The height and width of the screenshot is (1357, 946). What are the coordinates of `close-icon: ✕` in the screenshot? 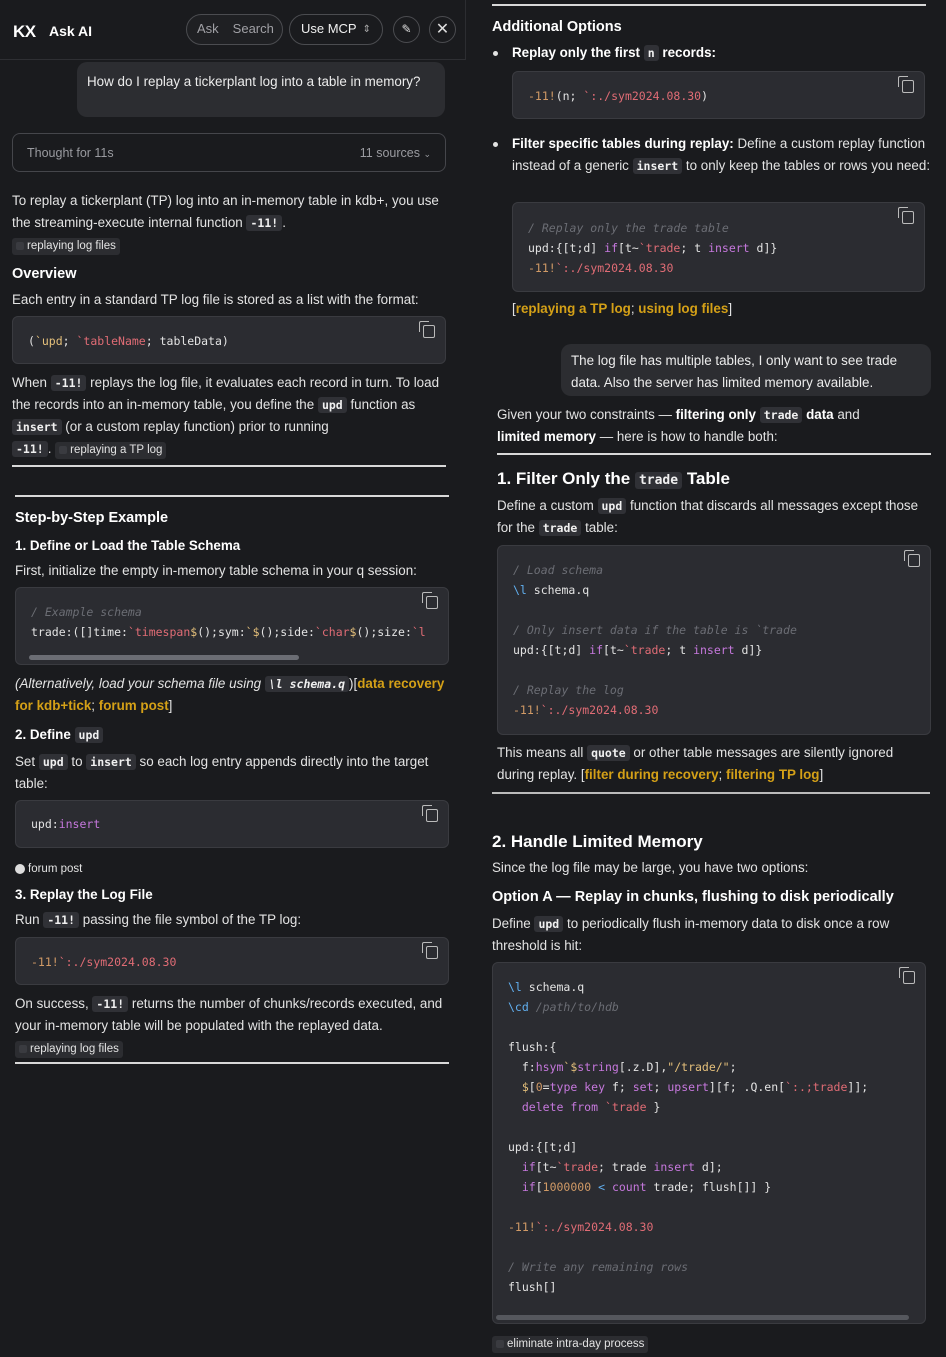 It's located at (442, 29).